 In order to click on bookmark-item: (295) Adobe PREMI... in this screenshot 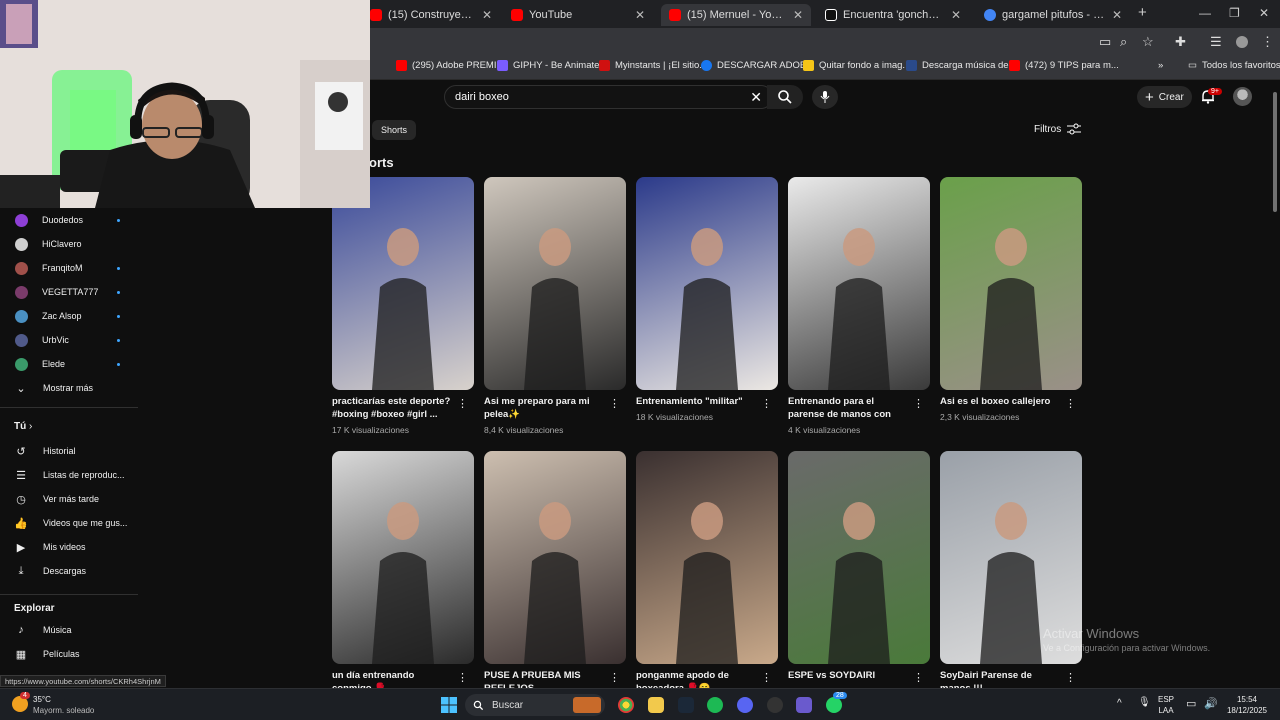, I will do `click(450, 65)`.